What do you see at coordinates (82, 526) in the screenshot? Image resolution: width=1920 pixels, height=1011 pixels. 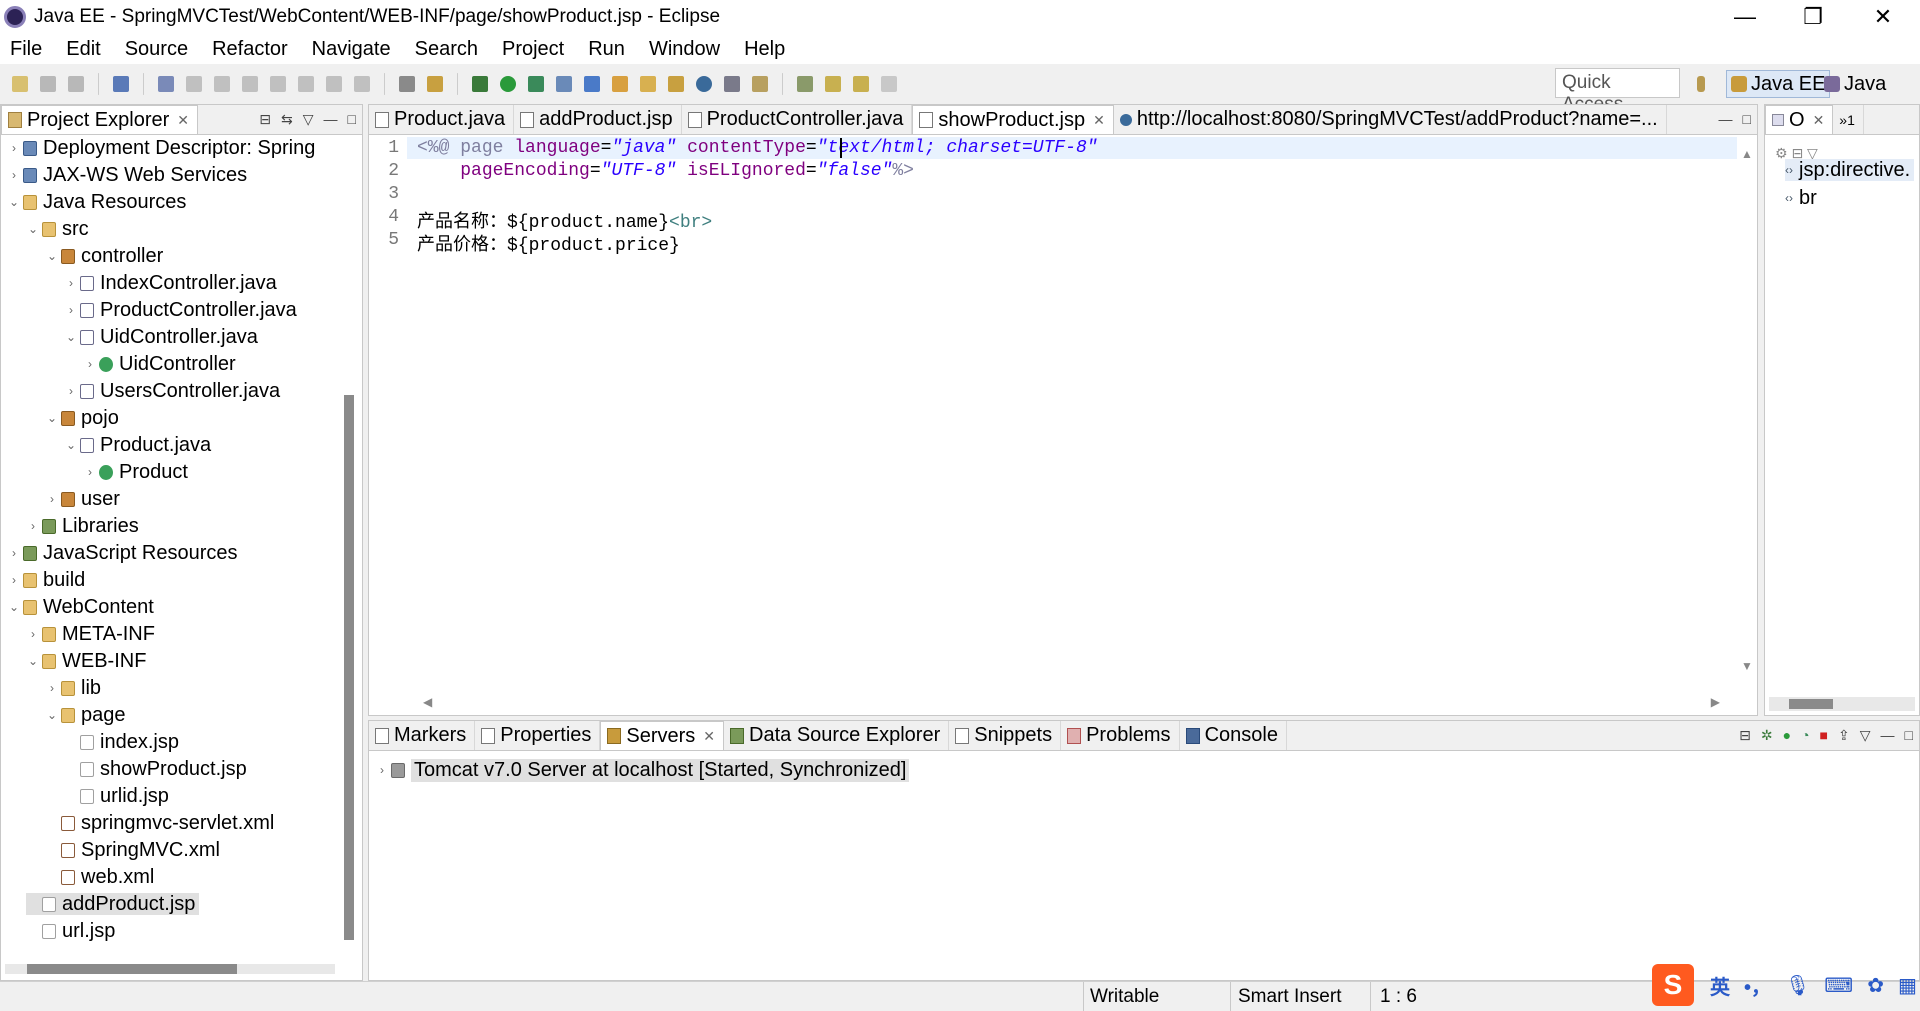 I see `tree-item: › Libraries` at bounding box center [82, 526].